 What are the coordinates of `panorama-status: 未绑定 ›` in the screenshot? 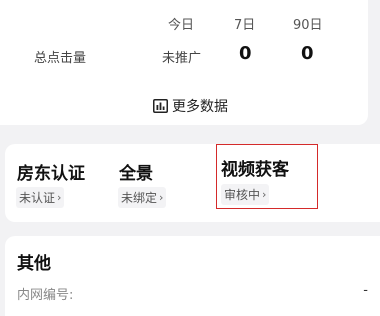 It's located at (142, 197).